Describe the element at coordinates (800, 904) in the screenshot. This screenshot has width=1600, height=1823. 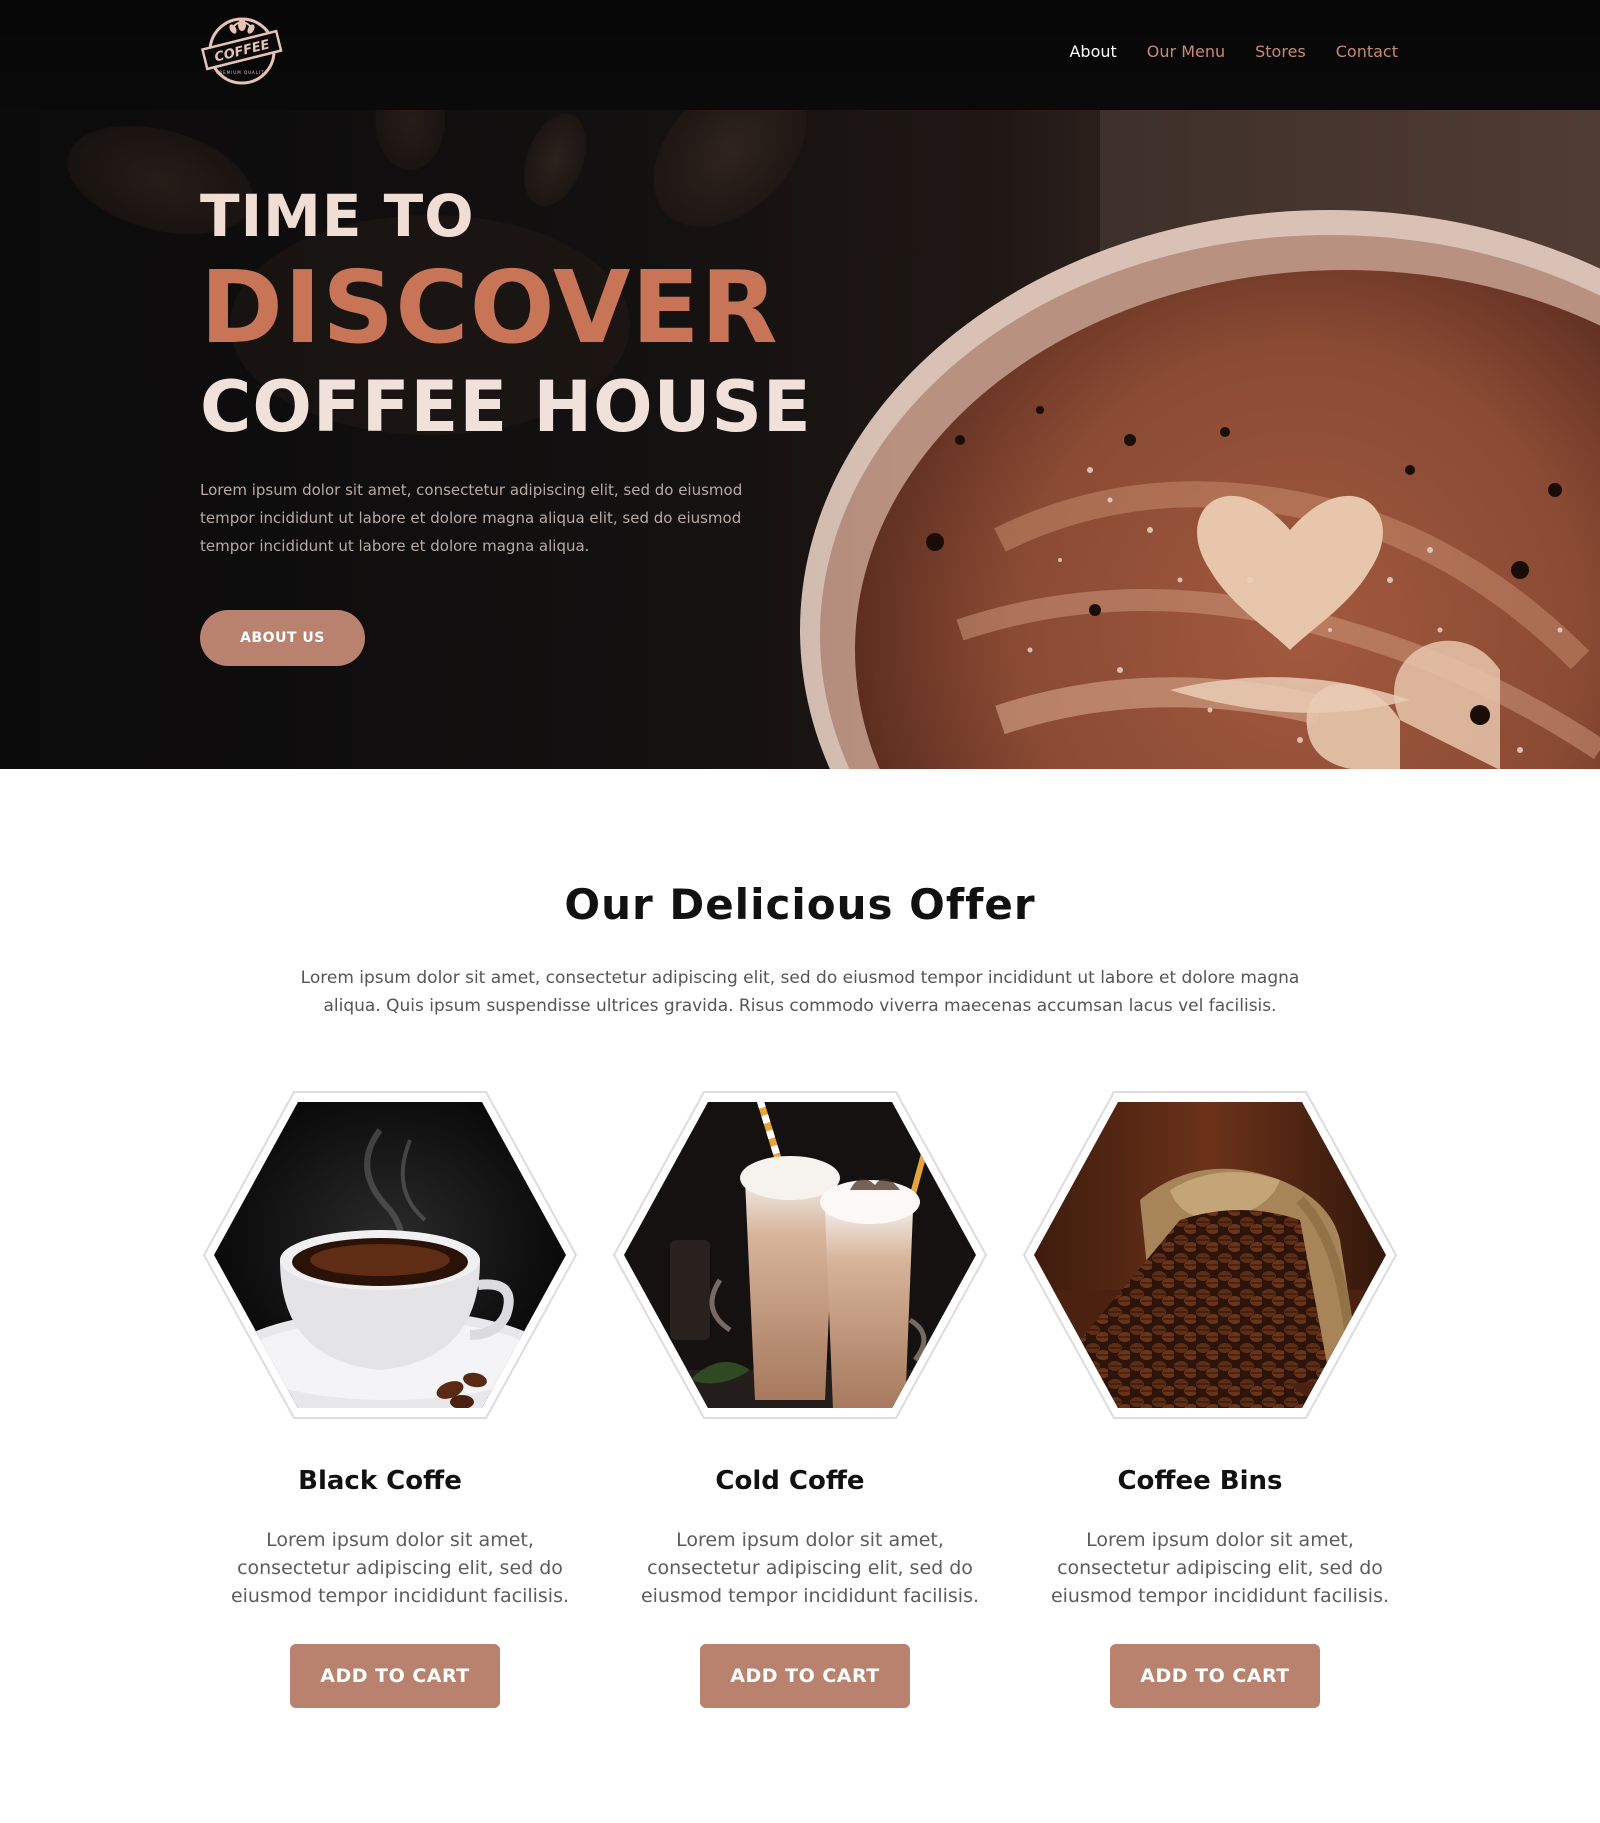
I see `offer-title: Our Delicious Offer` at that location.